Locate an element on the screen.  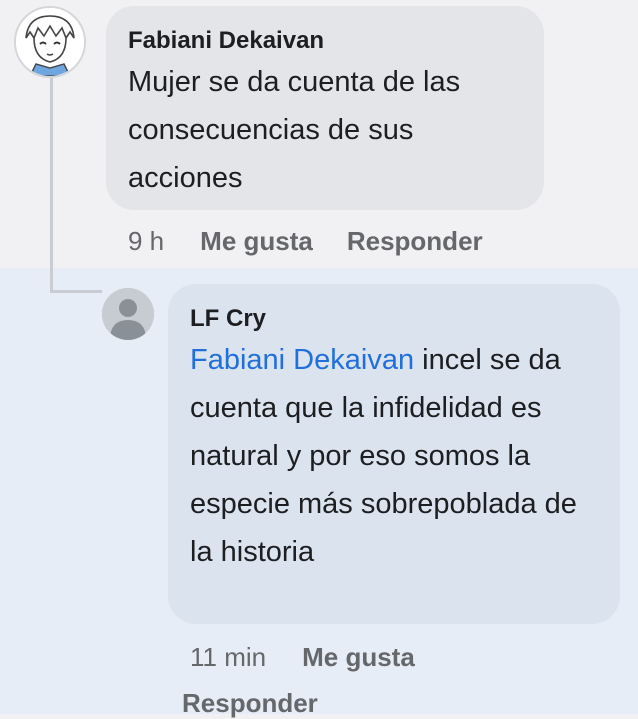
reply-reply-button: Responder is located at coordinates (250, 703).